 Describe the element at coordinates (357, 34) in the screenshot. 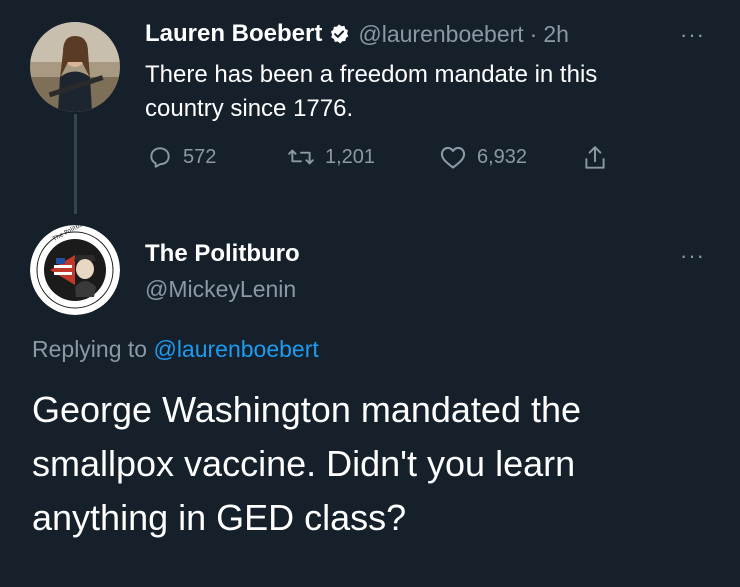

I see `tweet1-header: Lauren Boebert @laurenboebert · 2h` at that location.